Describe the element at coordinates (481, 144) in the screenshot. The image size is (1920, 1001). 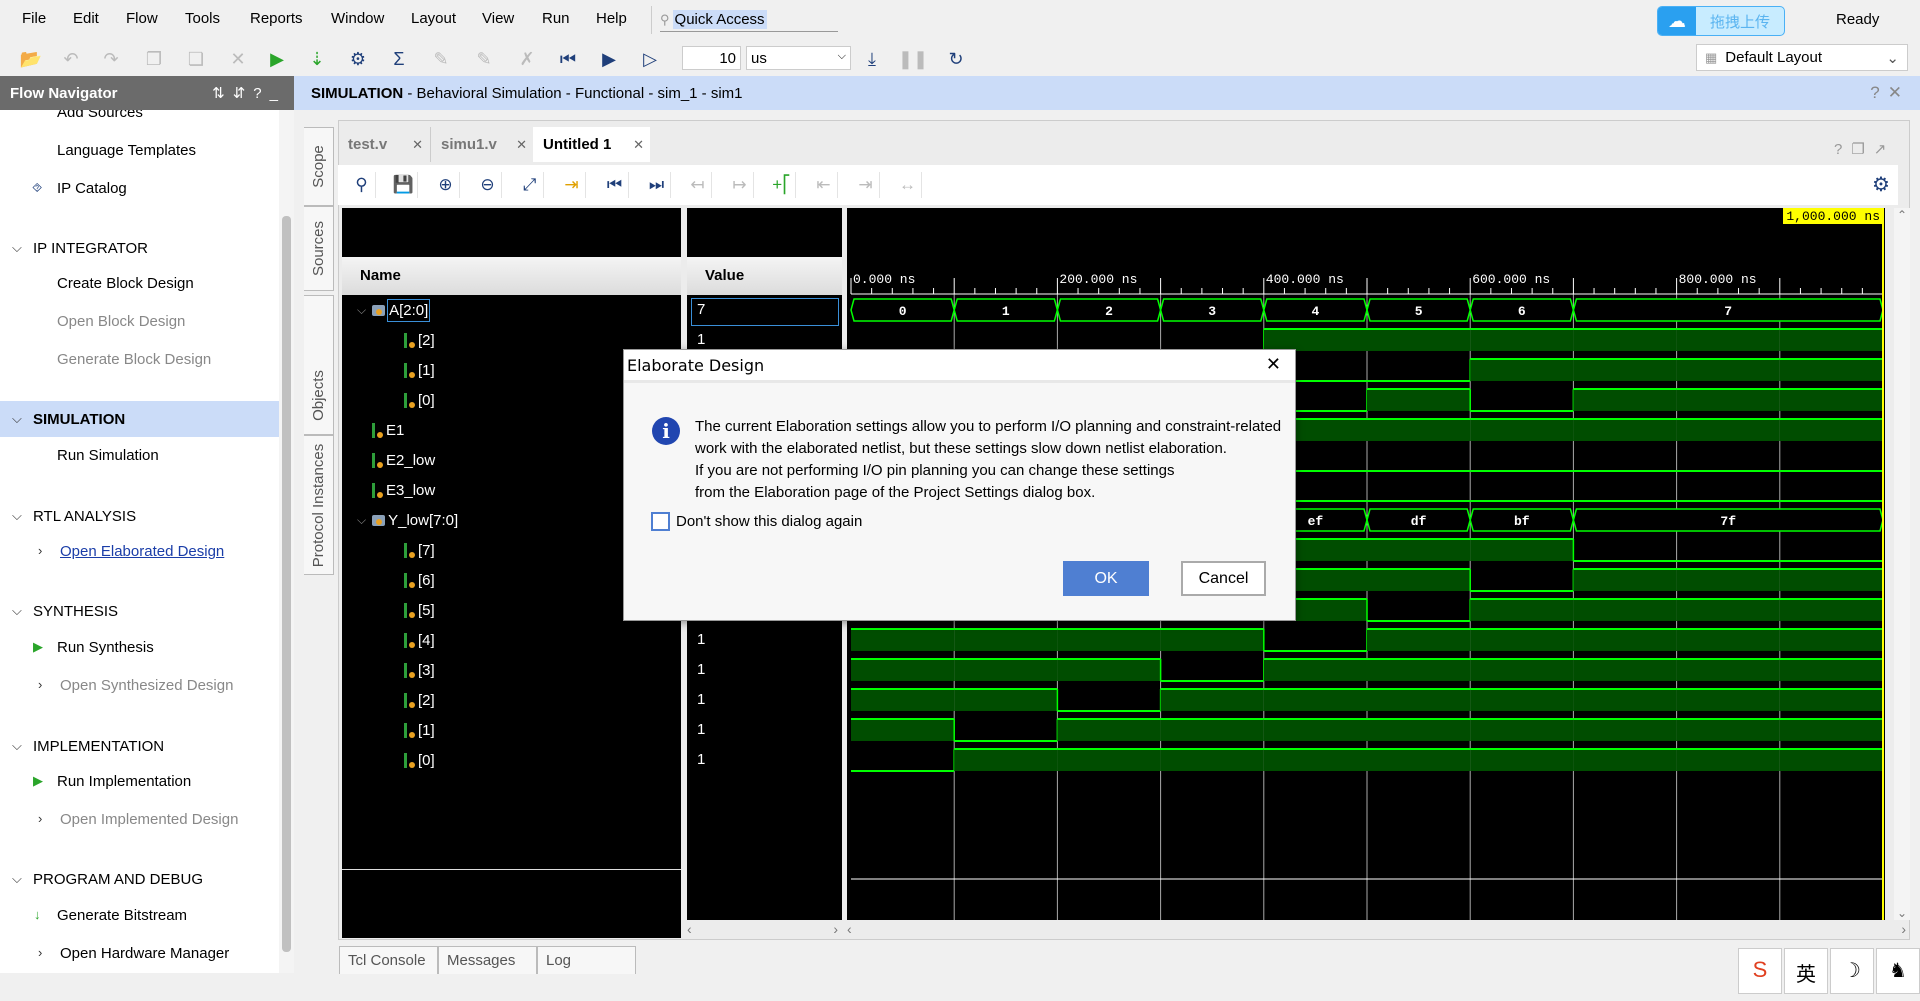
I see `tab-simu1-v: simu1.v ✕` at that location.